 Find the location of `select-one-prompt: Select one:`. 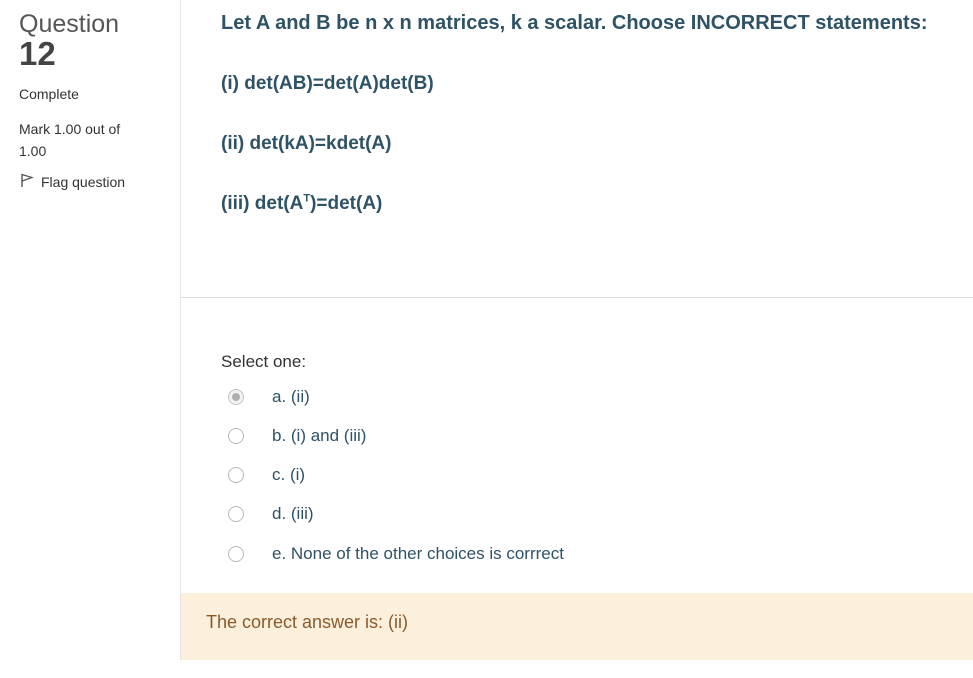

select-one-prompt: Select one: is located at coordinates (264, 361).